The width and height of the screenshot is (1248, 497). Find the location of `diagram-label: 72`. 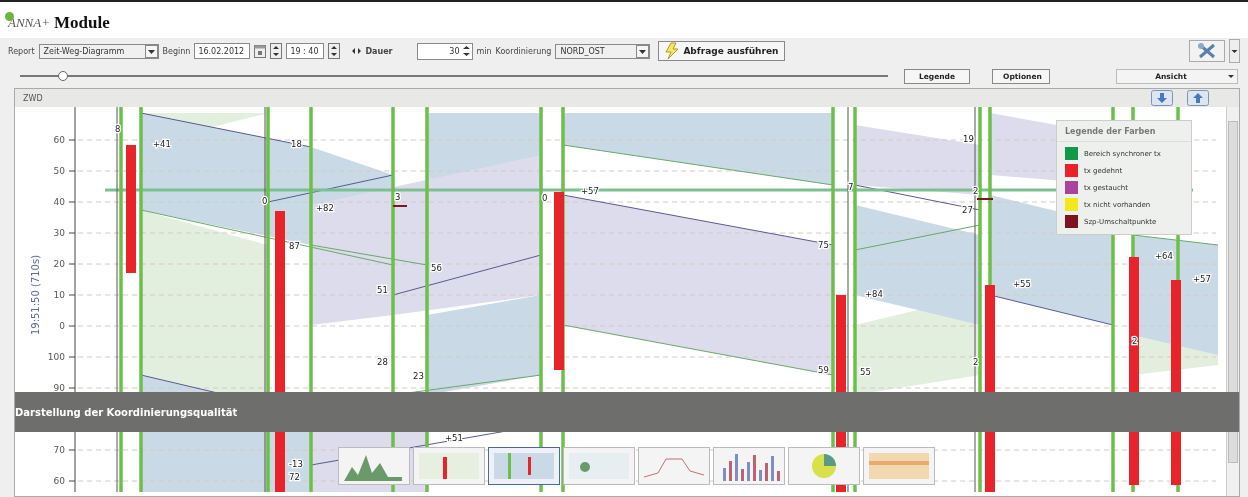

diagram-label: 72 is located at coordinates (294, 477).